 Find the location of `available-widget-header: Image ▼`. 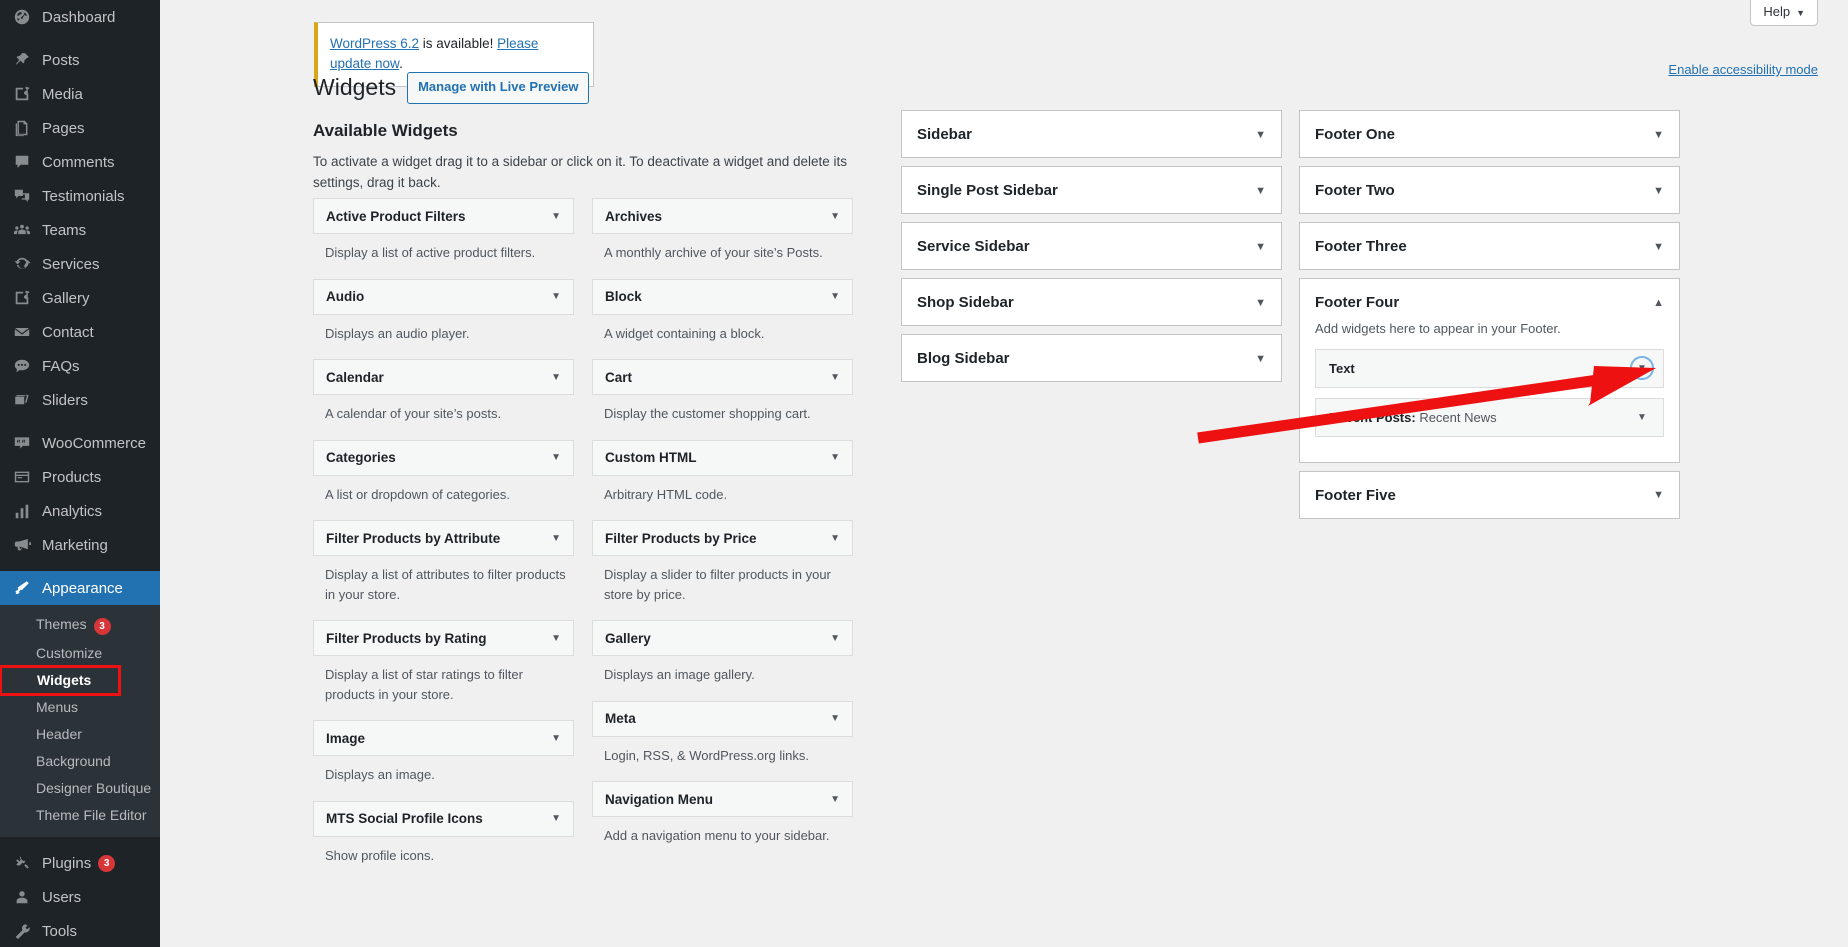

available-widget-header: Image ▼ is located at coordinates (443, 738).